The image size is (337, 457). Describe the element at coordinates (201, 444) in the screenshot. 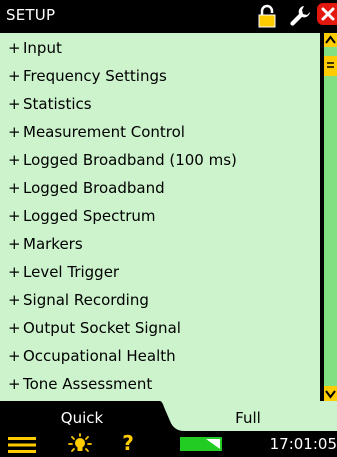

I see `battery-icon` at that location.